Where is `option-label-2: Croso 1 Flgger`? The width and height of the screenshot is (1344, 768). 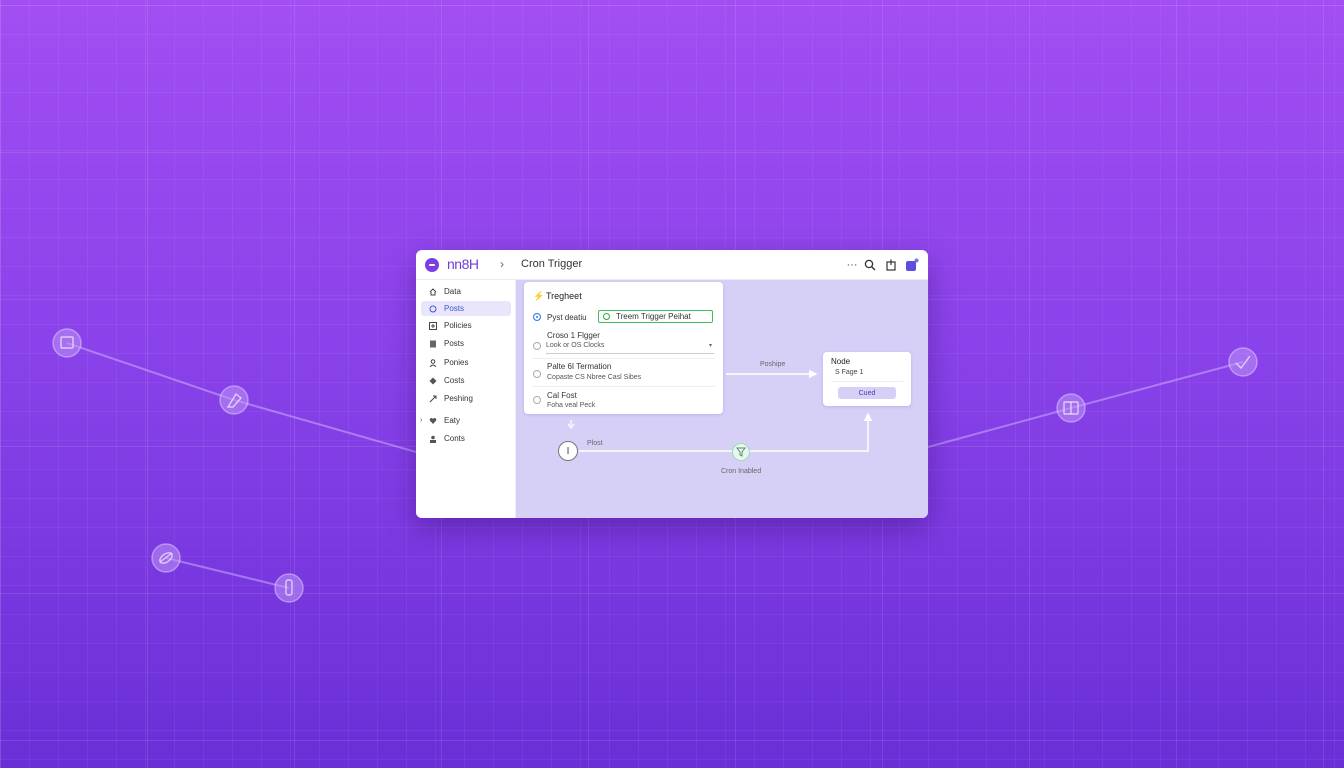 option-label-2: Croso 1 Flgger is located at coordinates (573, 335).